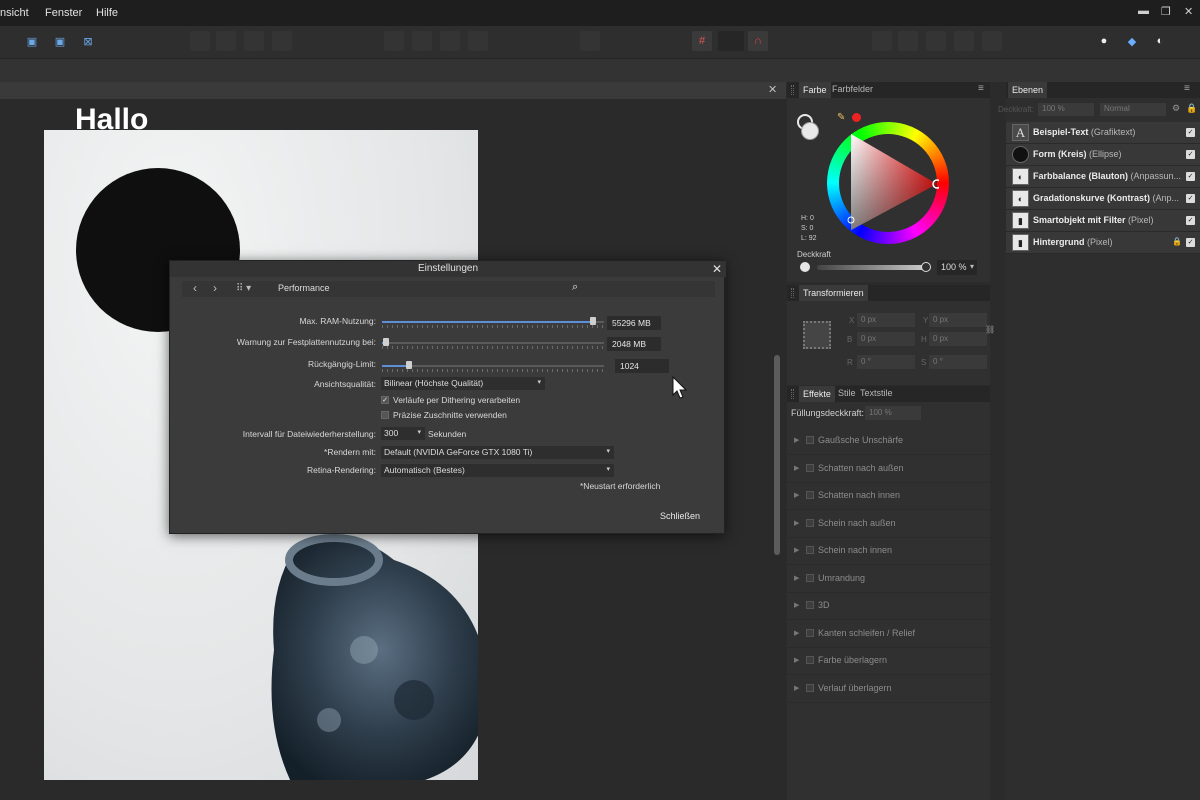 This screenshot has width=1200, height=800. I want to click on tb-arrange2-icon, so click(422, 41).